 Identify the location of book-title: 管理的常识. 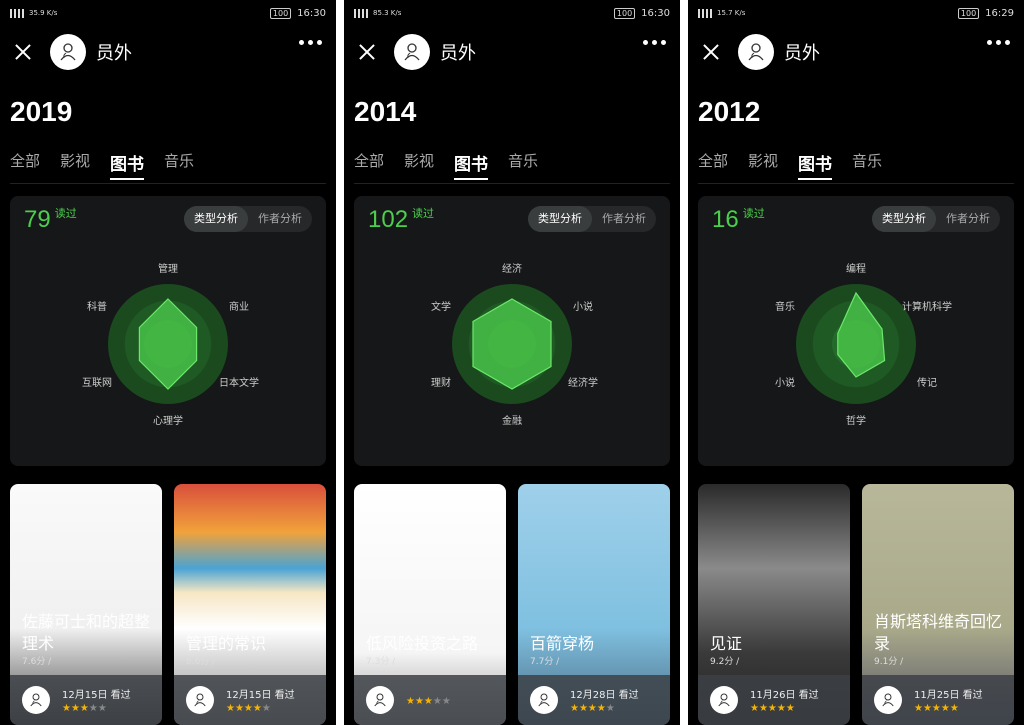
(226, 643).